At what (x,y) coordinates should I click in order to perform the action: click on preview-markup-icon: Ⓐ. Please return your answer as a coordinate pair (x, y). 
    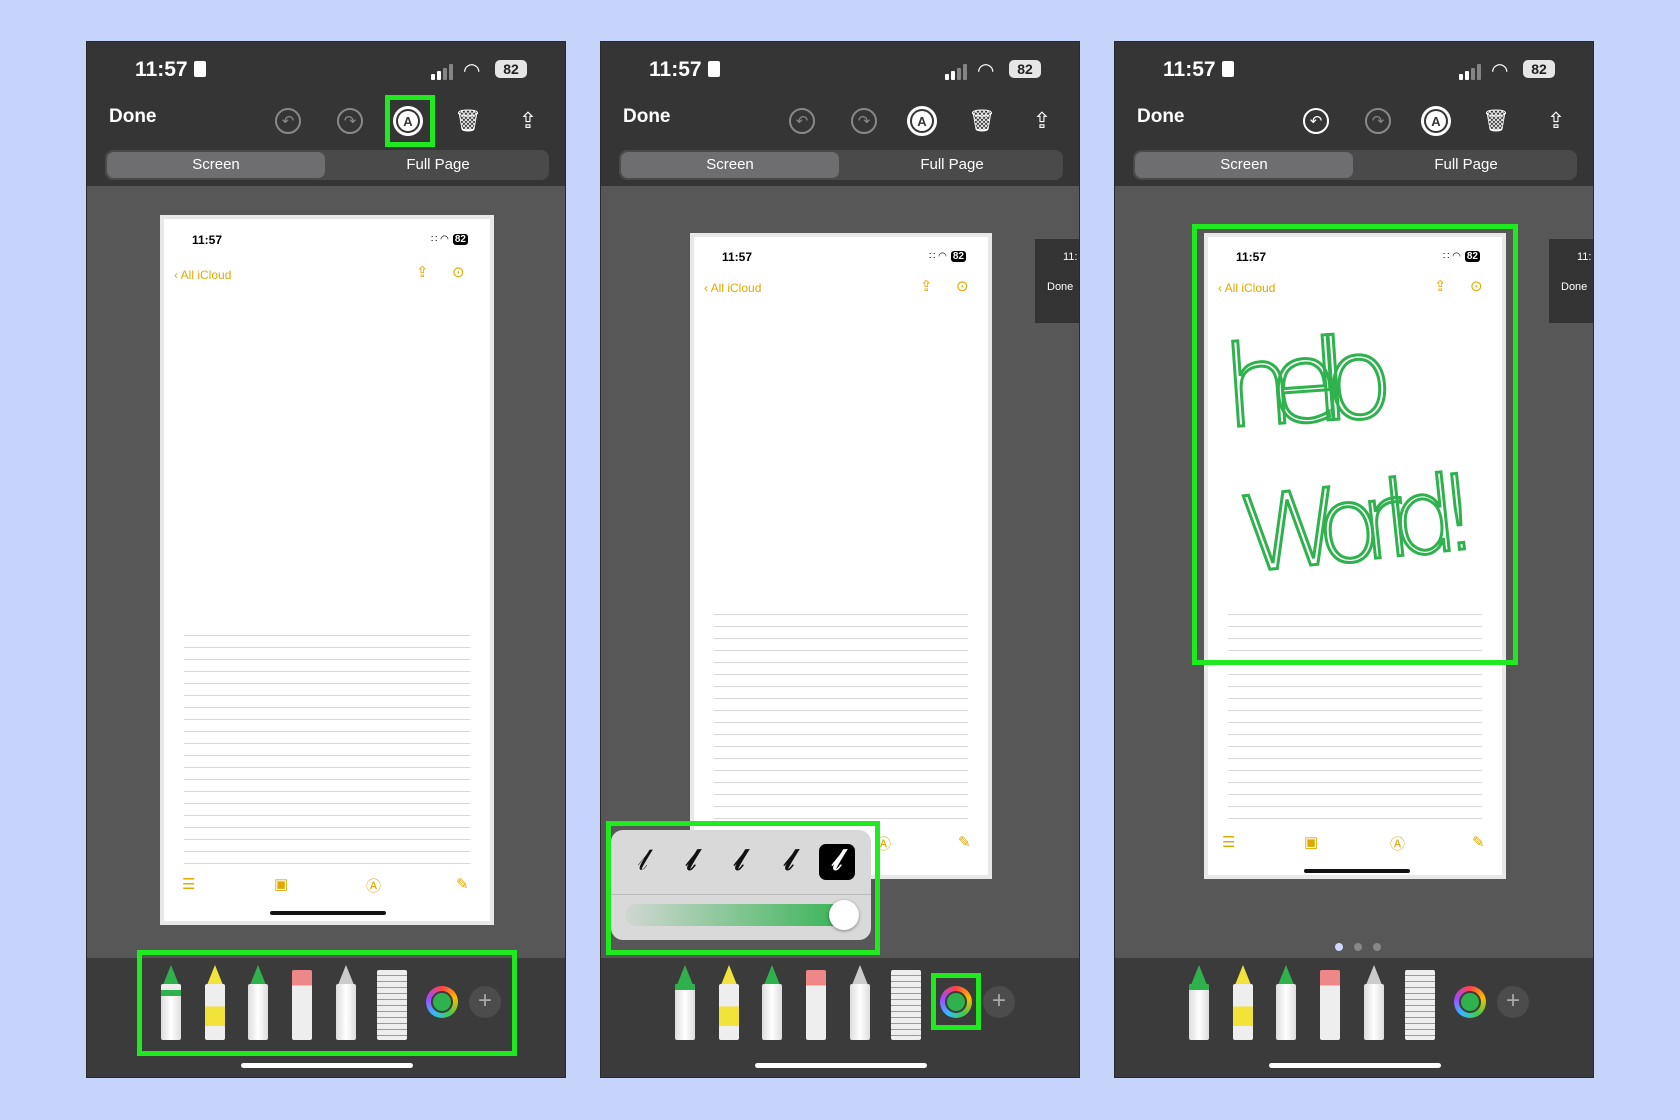
    Looking at the image, I should click on (1398, 844).